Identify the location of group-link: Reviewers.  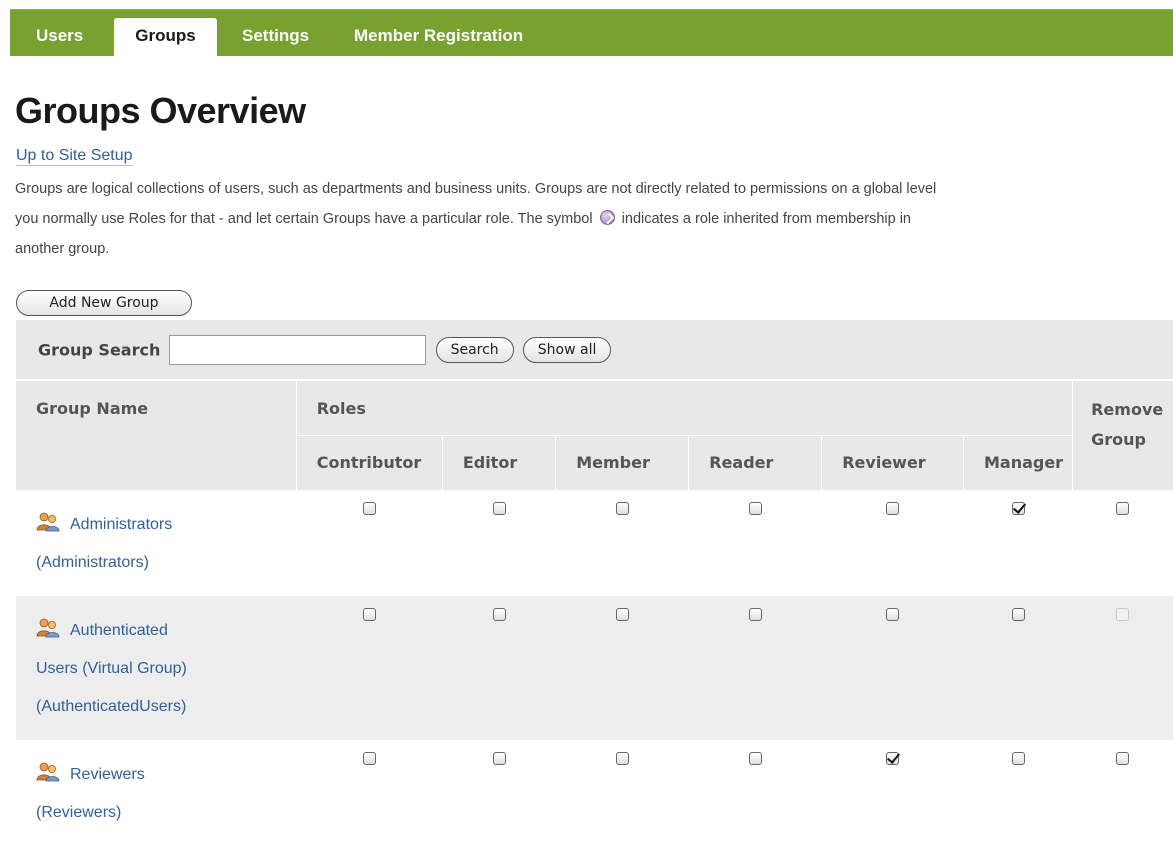
(107, 774).